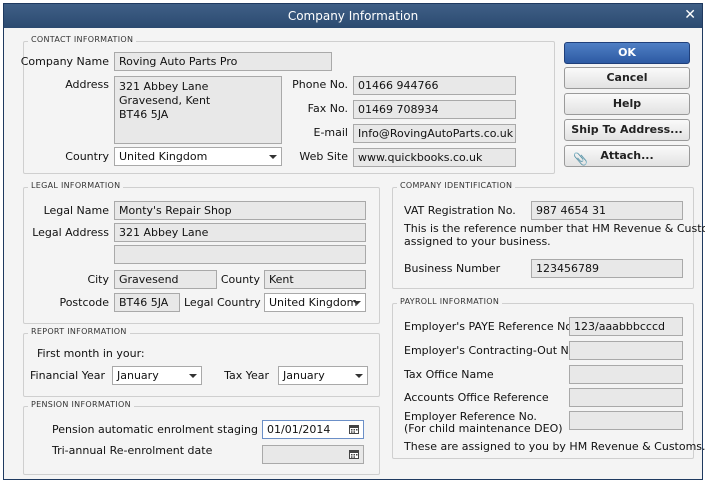 The height and width of the screenshot is (483, 705). I want to click on payroll-legend: PAYROLL INFORMATION, so click(450, 301).